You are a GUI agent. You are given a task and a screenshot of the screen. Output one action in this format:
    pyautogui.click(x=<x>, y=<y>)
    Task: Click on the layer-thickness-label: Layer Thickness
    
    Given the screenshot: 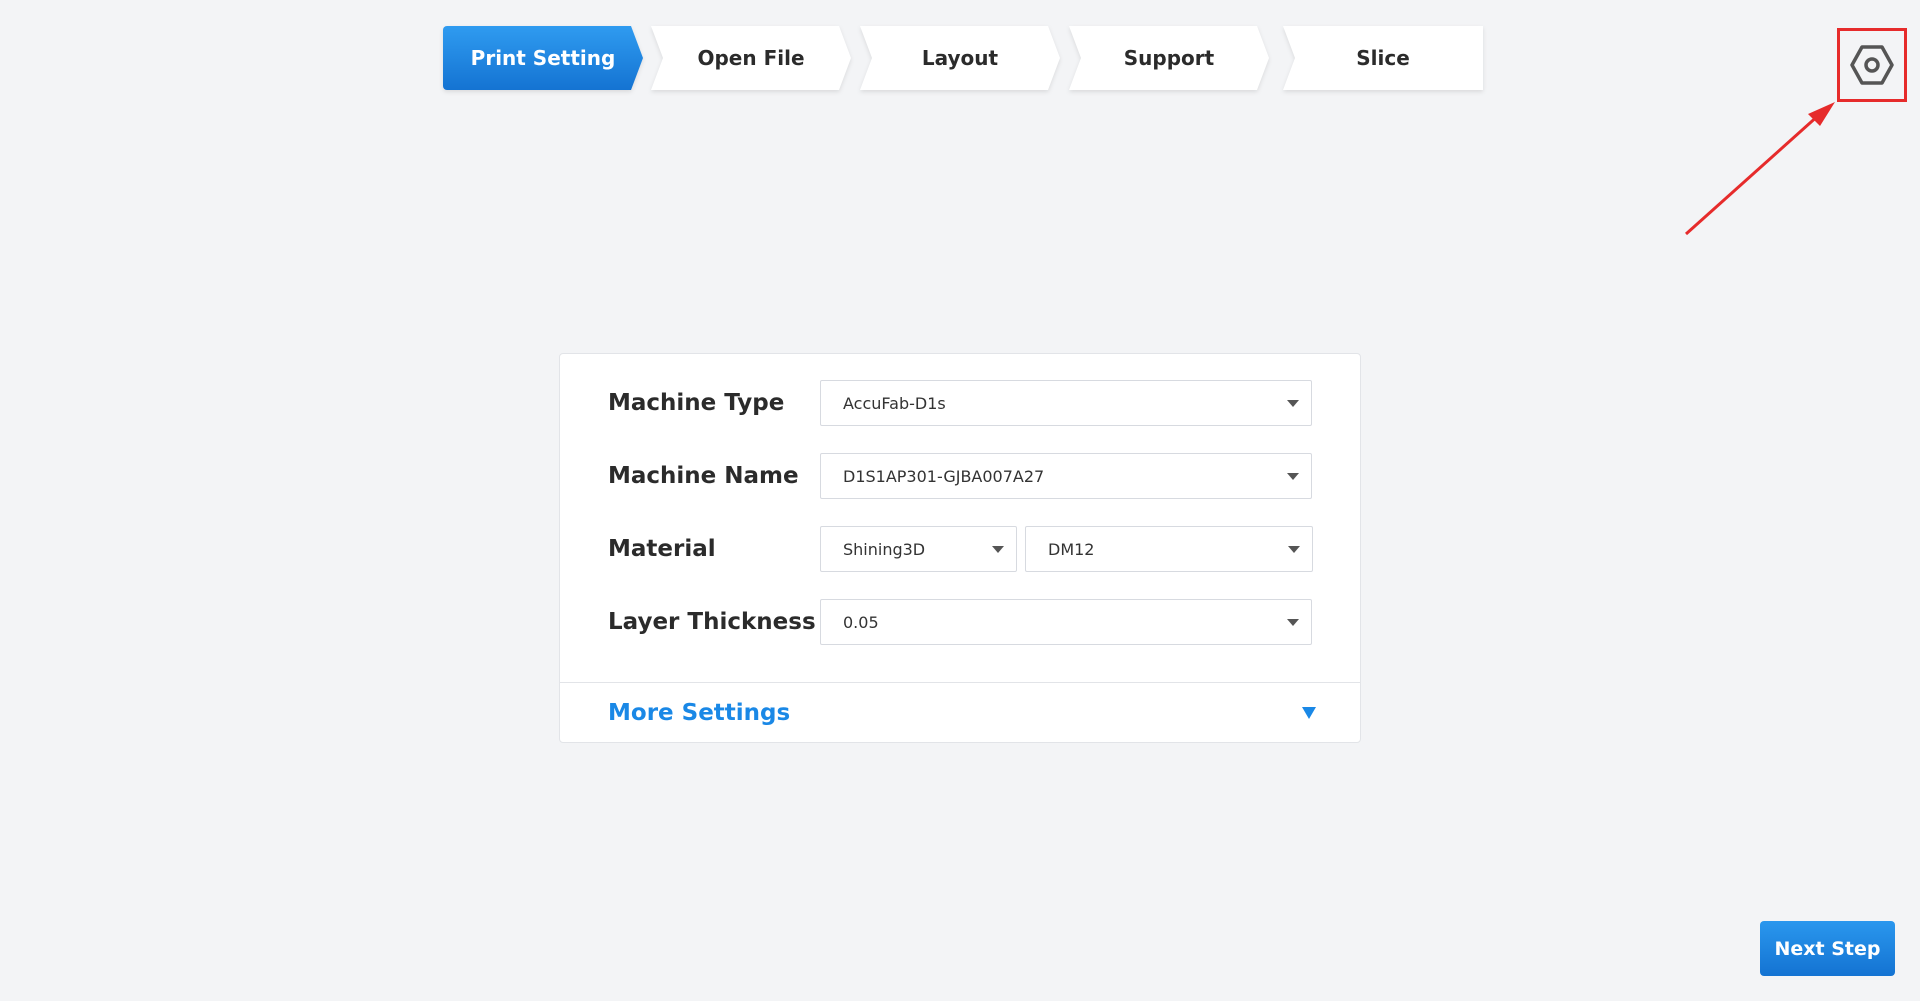 What is the action you would take?
    pyautogui.click(x=712, y=622)
    